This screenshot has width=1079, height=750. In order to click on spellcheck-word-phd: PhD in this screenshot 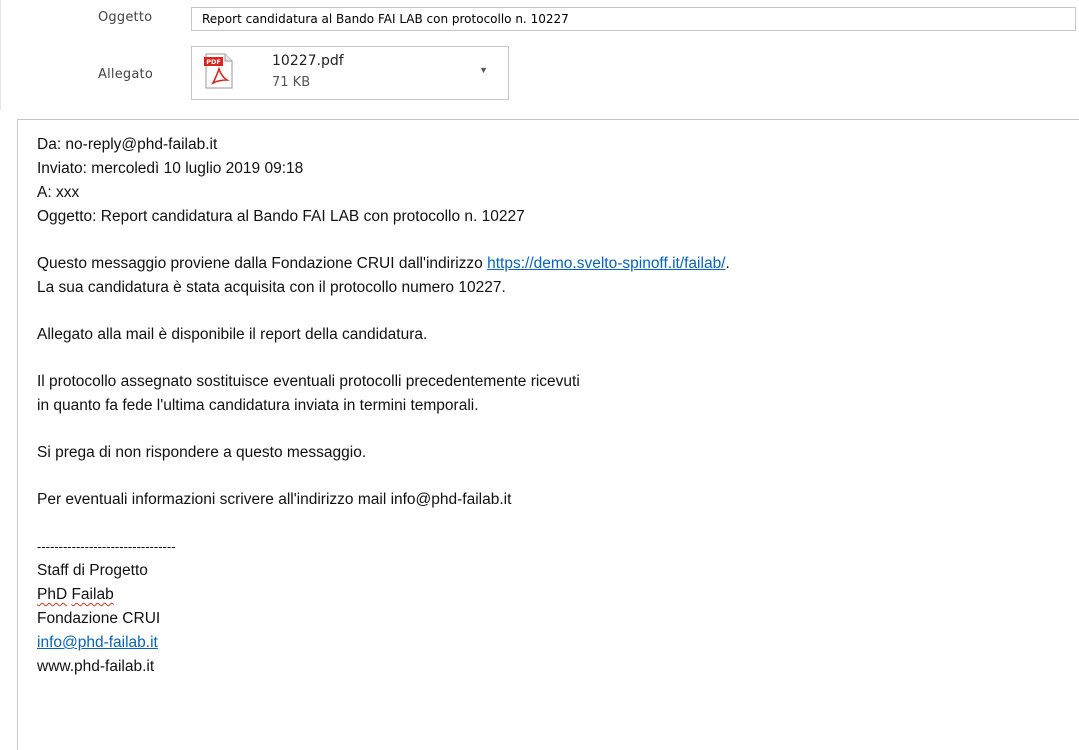, I will do `click(52, 594)`.